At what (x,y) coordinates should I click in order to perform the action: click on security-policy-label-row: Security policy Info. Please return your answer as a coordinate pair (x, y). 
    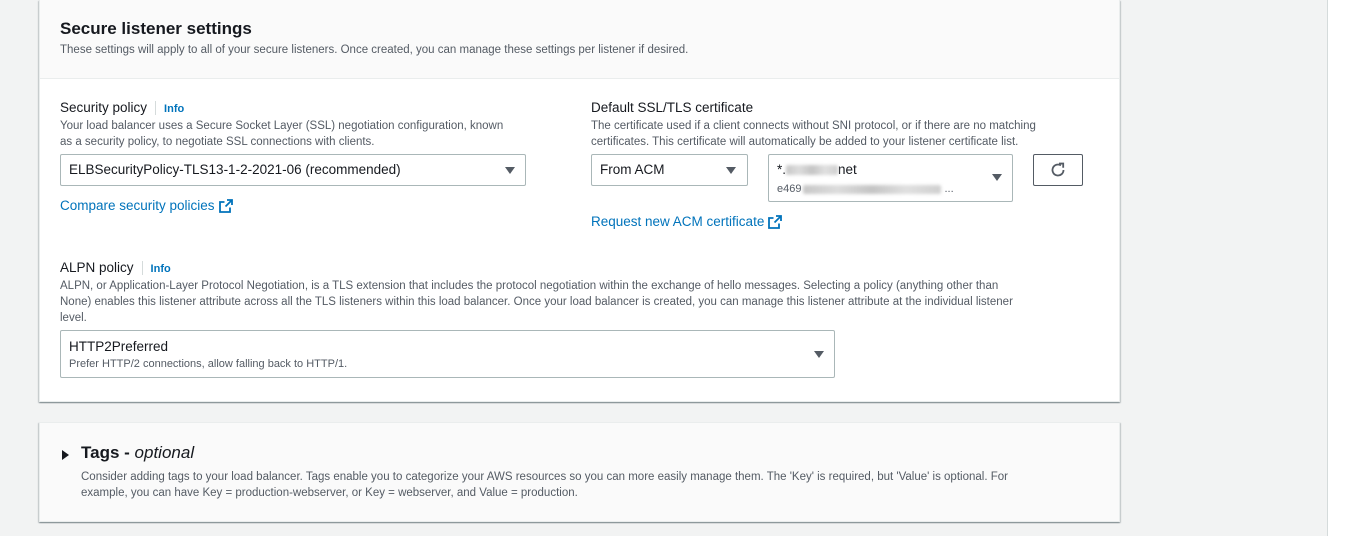
    Looking at the image, I should click on (122, 108).